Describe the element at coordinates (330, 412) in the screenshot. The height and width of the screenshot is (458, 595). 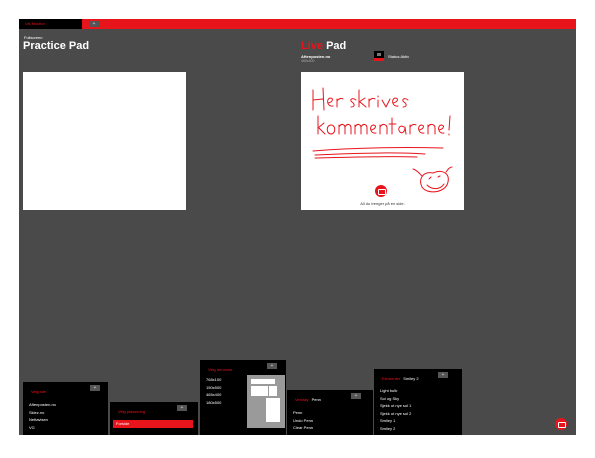
I see `pen-panel: Verktøy Penn + Penn Undo Penn Clear Penn` at that location.